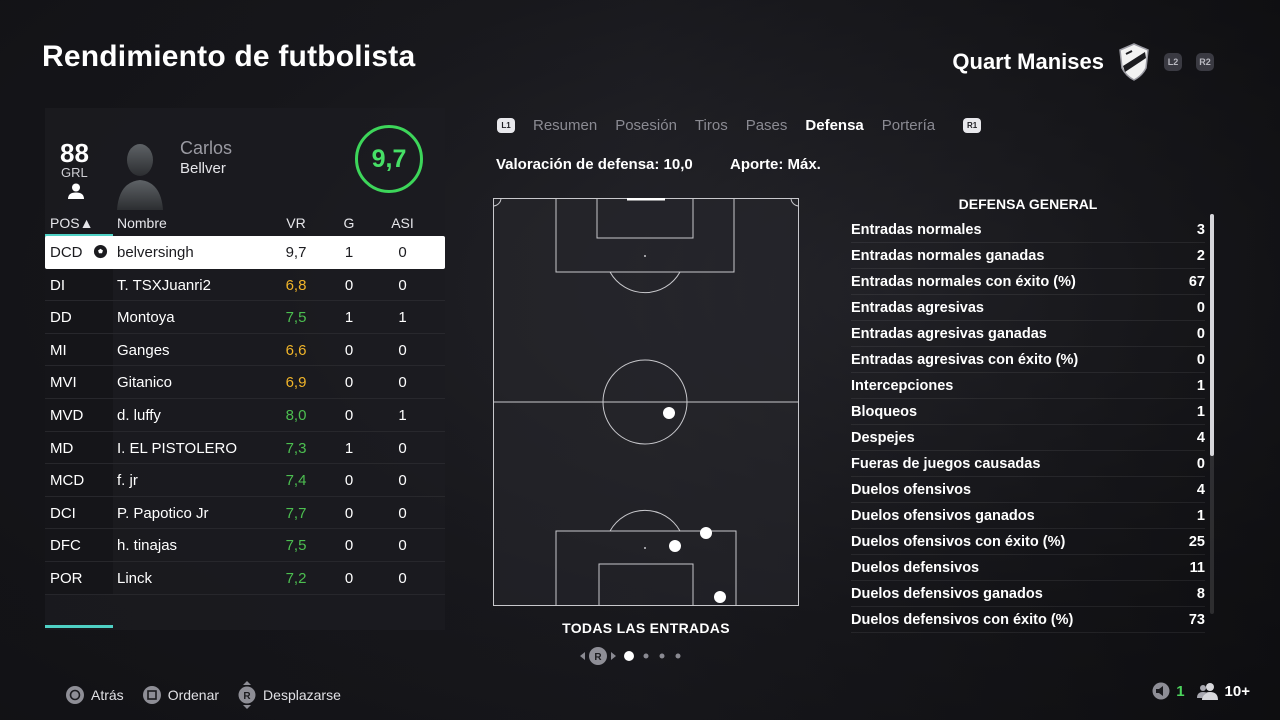 The width and height of the screenshot is (1280, 720). I want to click on table-row: MVD d. luffy 8,0 0 1, so click(245, 415).